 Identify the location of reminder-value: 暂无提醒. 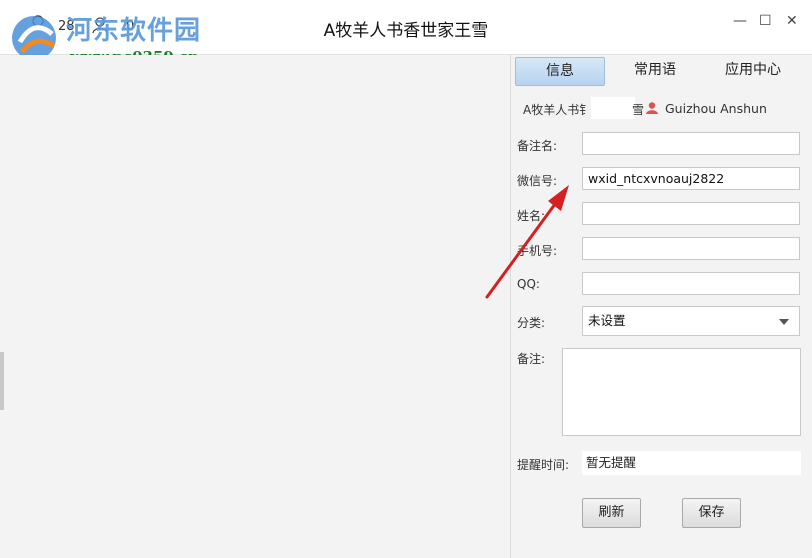
(691, 463).